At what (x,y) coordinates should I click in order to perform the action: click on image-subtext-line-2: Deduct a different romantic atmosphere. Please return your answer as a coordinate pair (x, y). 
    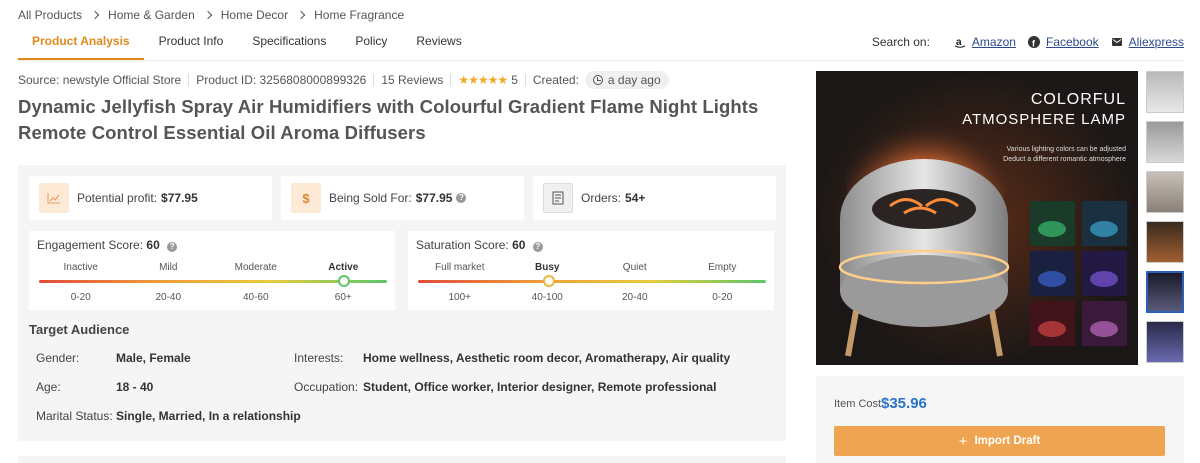
    Looking at the image, I should click on (1064, 159).